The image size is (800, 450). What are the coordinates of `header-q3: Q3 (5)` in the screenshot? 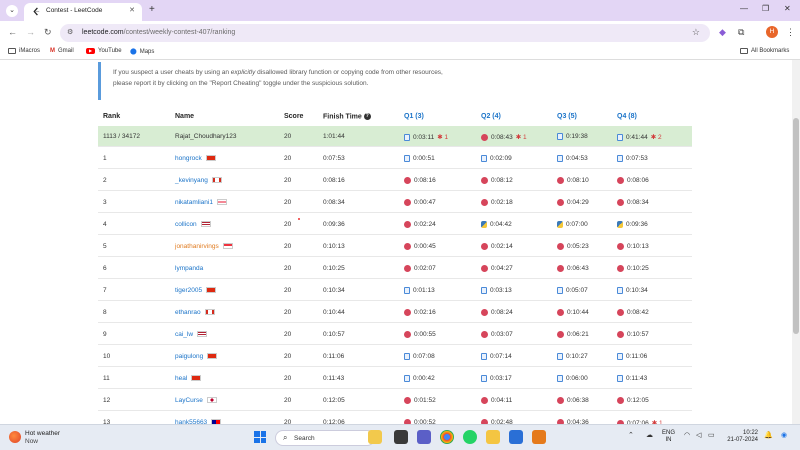 It's located at (567, 116).